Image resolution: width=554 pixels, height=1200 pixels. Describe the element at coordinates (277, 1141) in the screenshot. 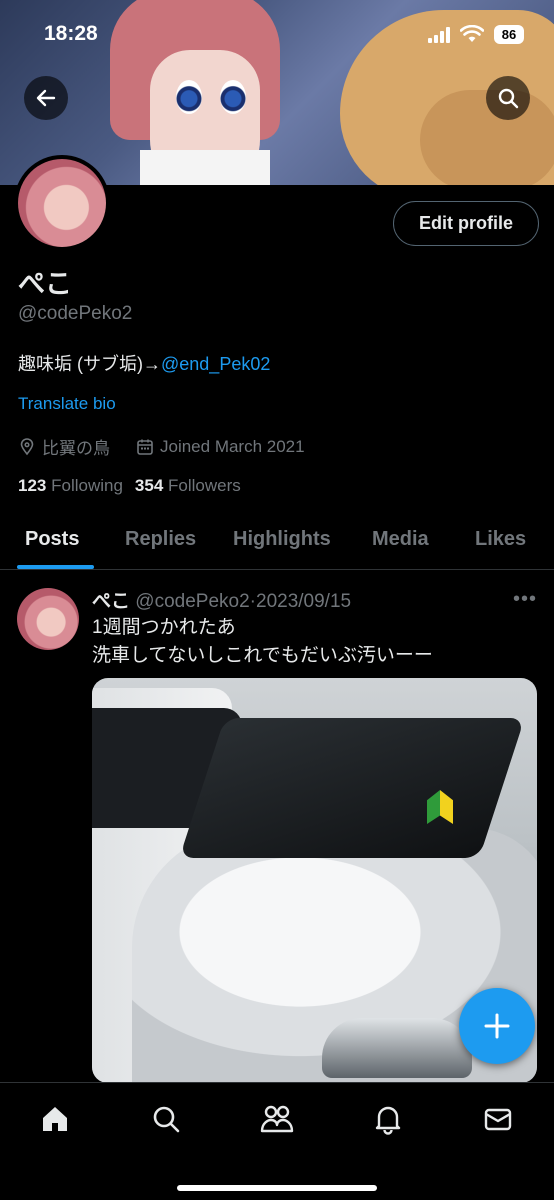

I see `bottom-navigation` at that location.